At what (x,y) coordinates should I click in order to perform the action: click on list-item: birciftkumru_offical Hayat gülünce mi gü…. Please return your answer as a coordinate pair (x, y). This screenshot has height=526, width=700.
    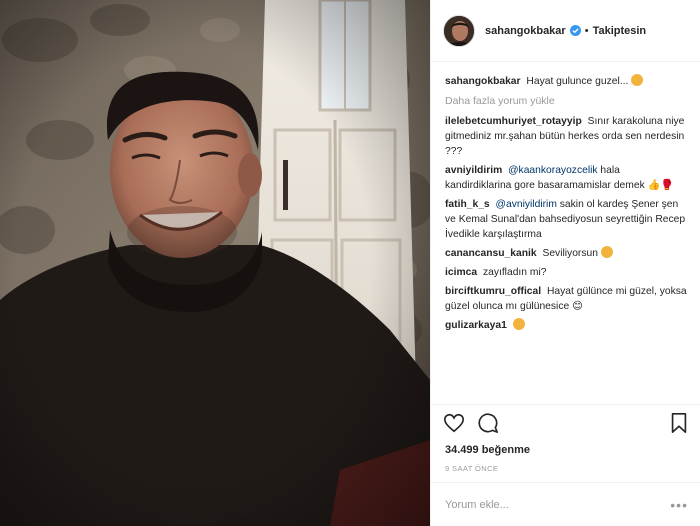
    Looking at the image, I should click on (566, 299).